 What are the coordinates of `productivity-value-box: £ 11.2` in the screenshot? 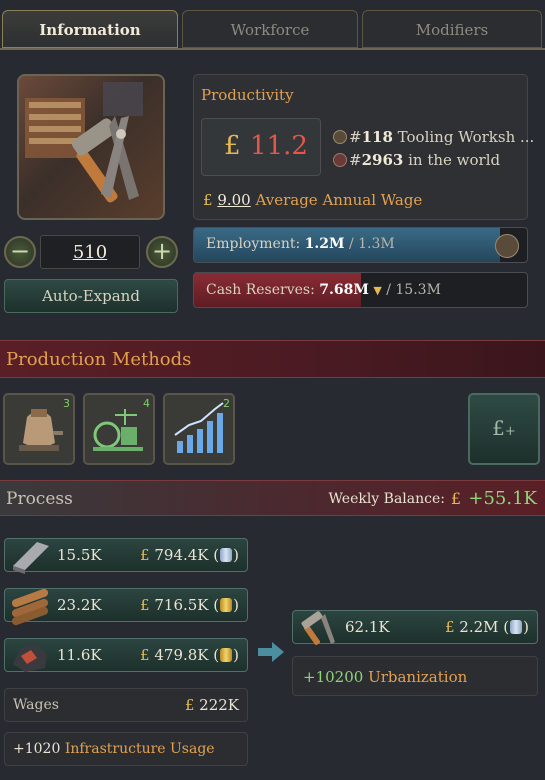 It's located at (261, 147).